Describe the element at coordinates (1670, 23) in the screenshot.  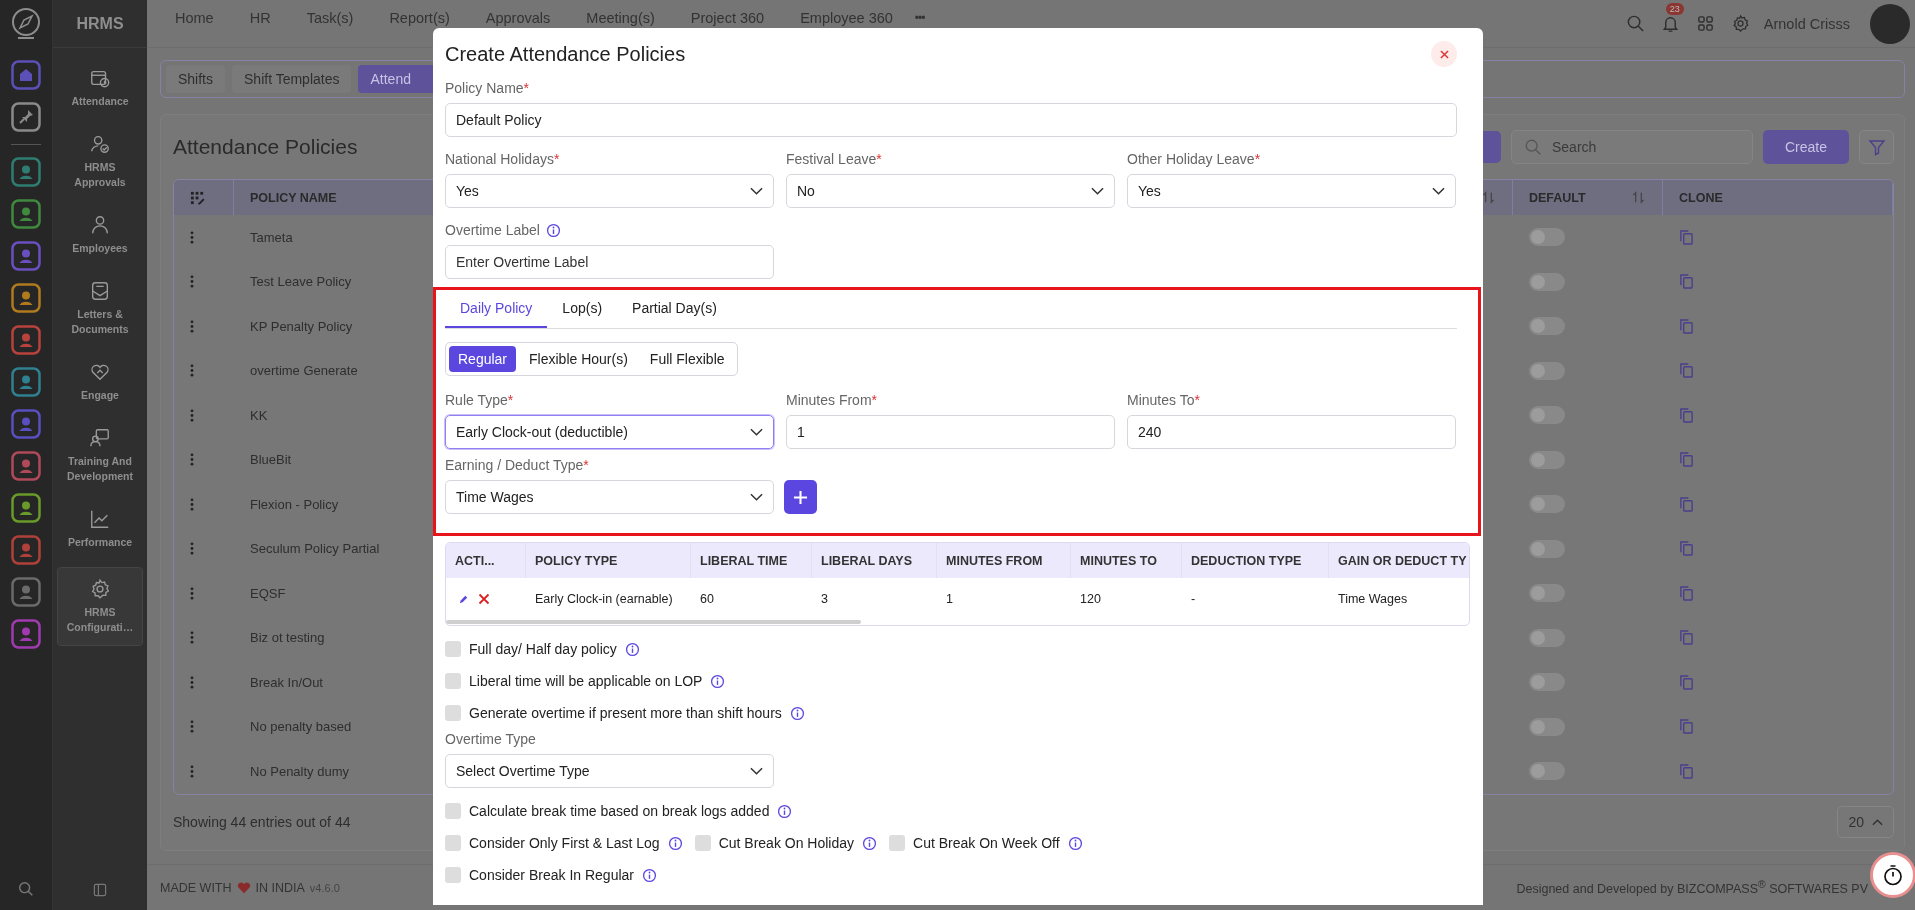
I see `bell-icon` at that location.